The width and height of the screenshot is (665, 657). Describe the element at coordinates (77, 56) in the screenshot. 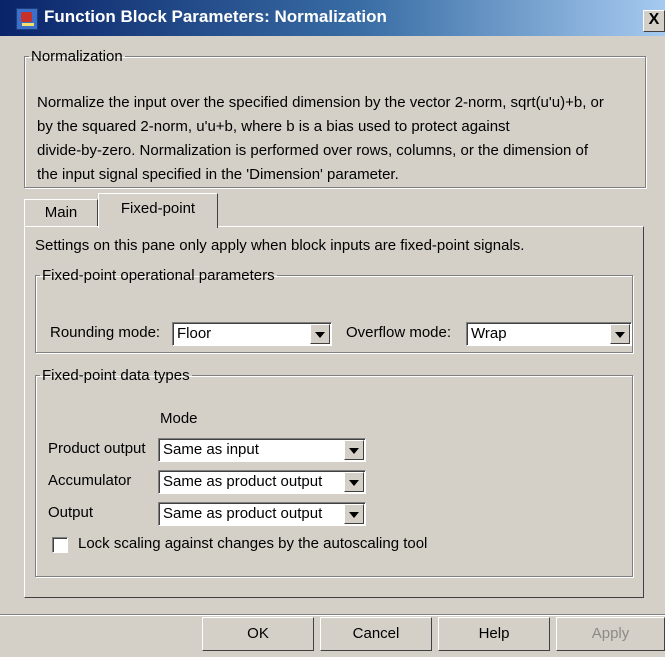

I see `normalization-legend: Normalization` at that location.